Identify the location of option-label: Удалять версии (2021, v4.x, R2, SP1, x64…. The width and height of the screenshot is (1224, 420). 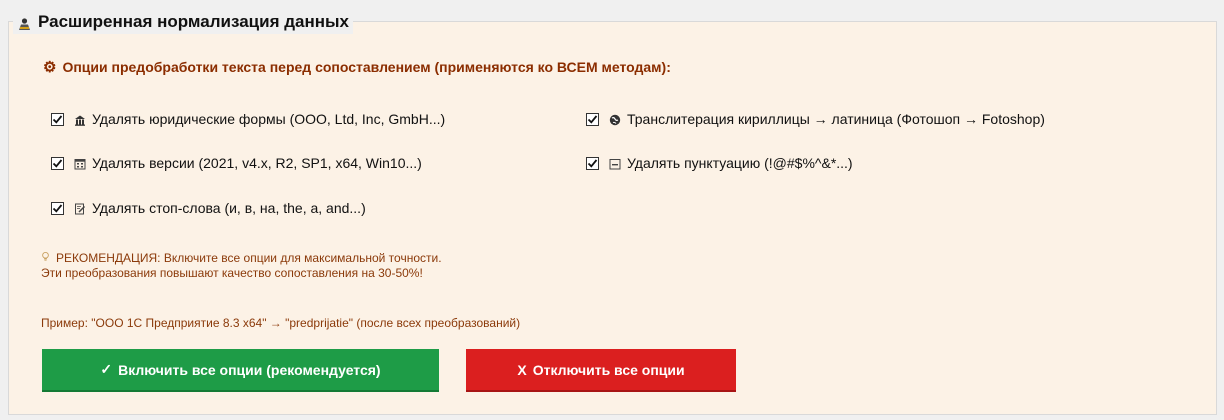
(257, 163).